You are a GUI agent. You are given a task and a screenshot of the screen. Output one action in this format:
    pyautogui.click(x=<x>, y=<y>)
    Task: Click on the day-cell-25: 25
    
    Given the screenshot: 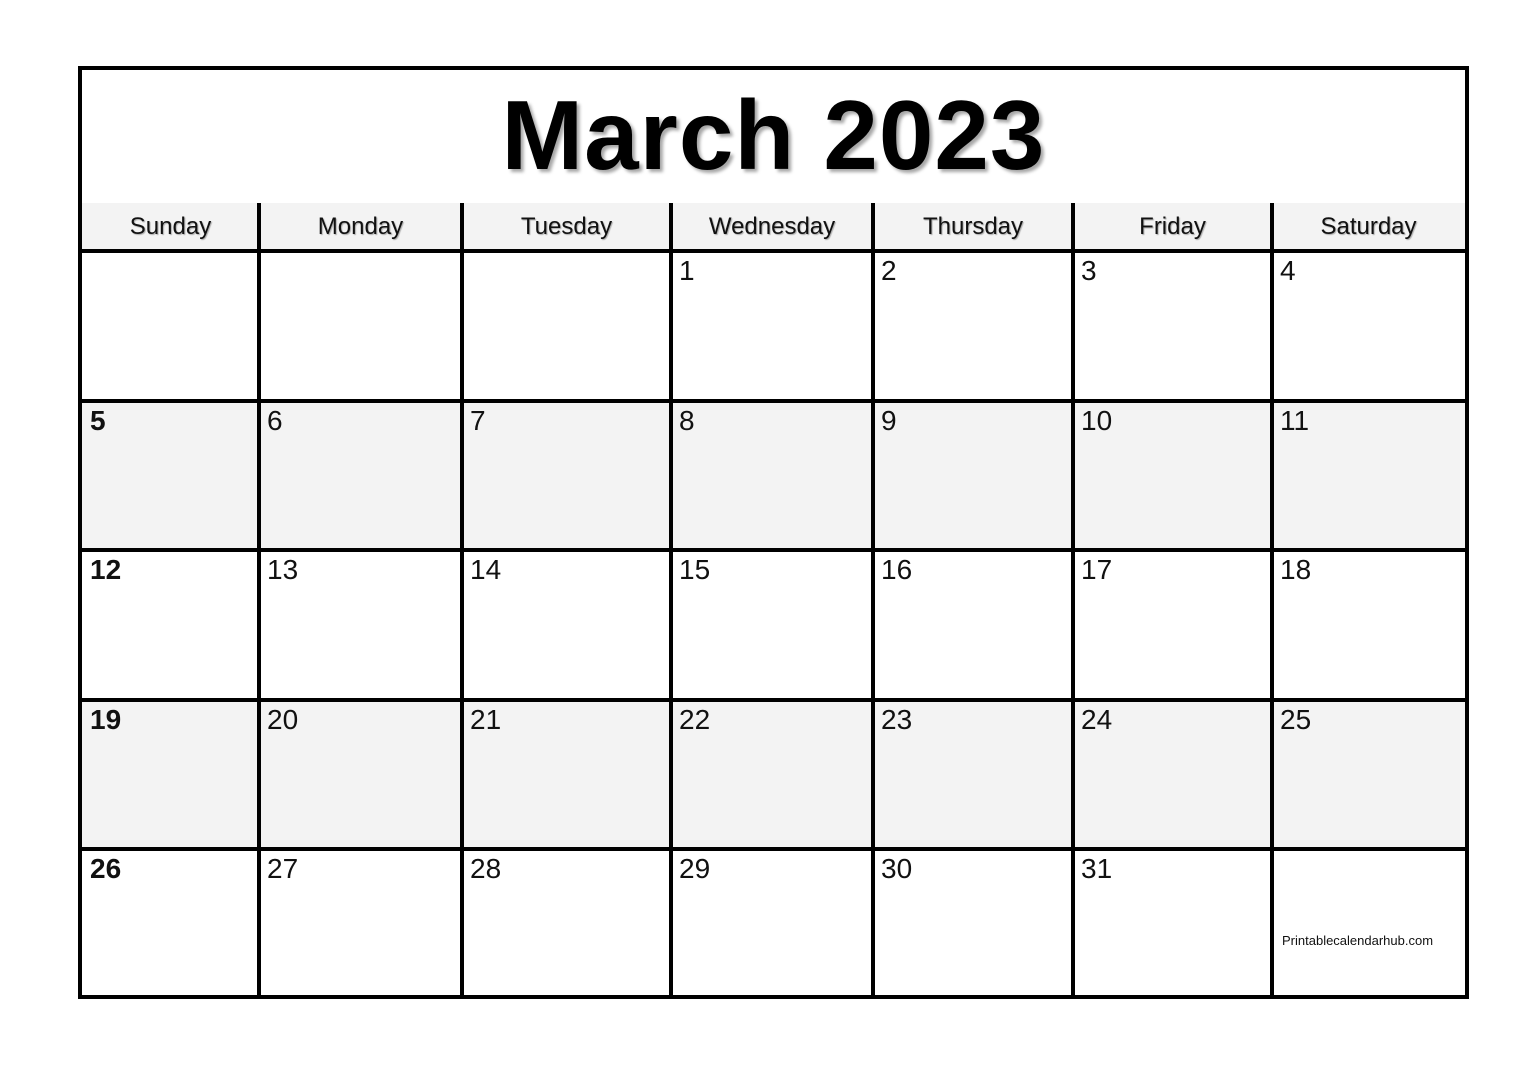 What is the action you would take?
    pyautogui.click(x=1368, y=774)
    